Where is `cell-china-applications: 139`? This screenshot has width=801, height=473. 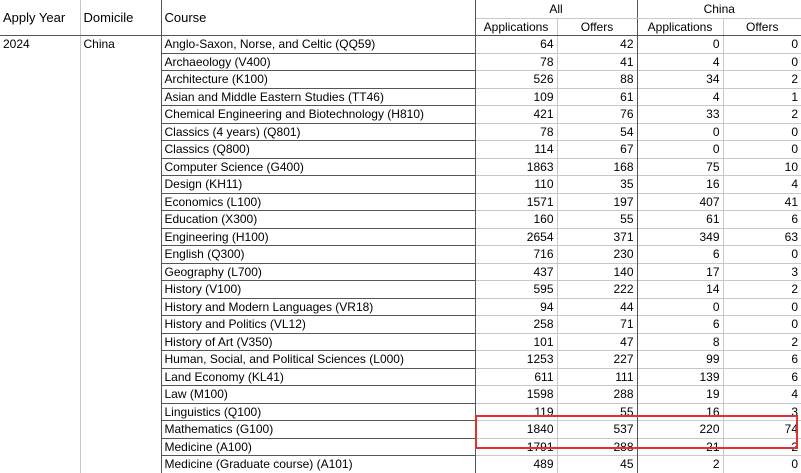 cell-china-applications: 139 is located at coordinates (679, 376).